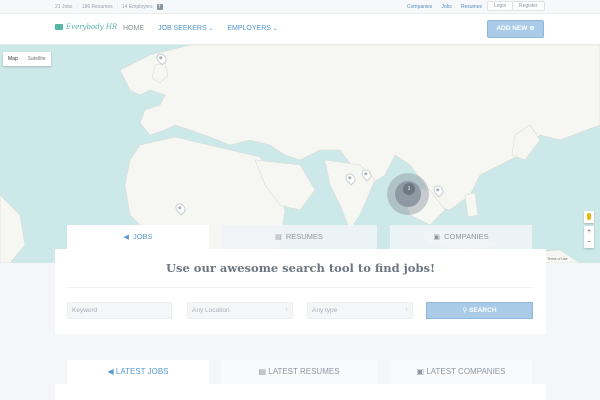  What do you see at coordinates (64, 7) in the screenshot?
I see `jobs-count: 21 Jobs` at bounding box center [64, 7].